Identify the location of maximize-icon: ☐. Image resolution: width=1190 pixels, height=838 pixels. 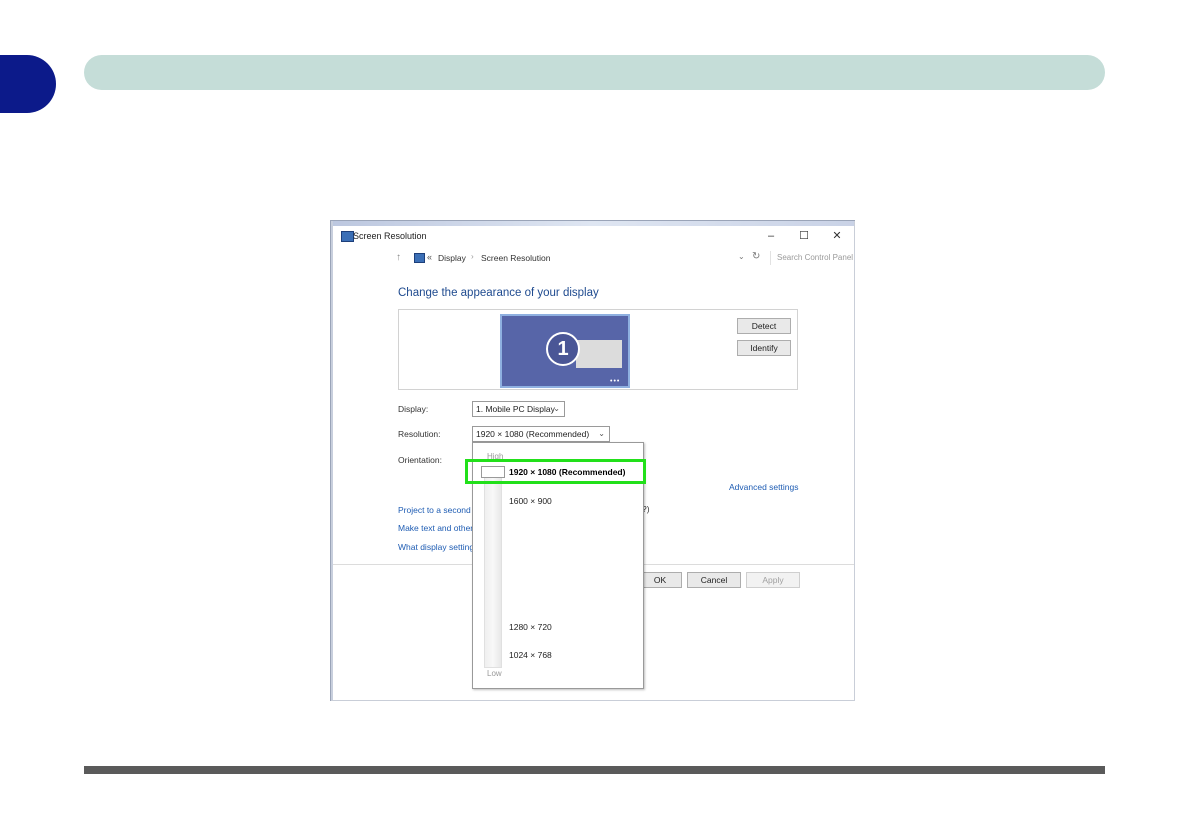
(804, 236).